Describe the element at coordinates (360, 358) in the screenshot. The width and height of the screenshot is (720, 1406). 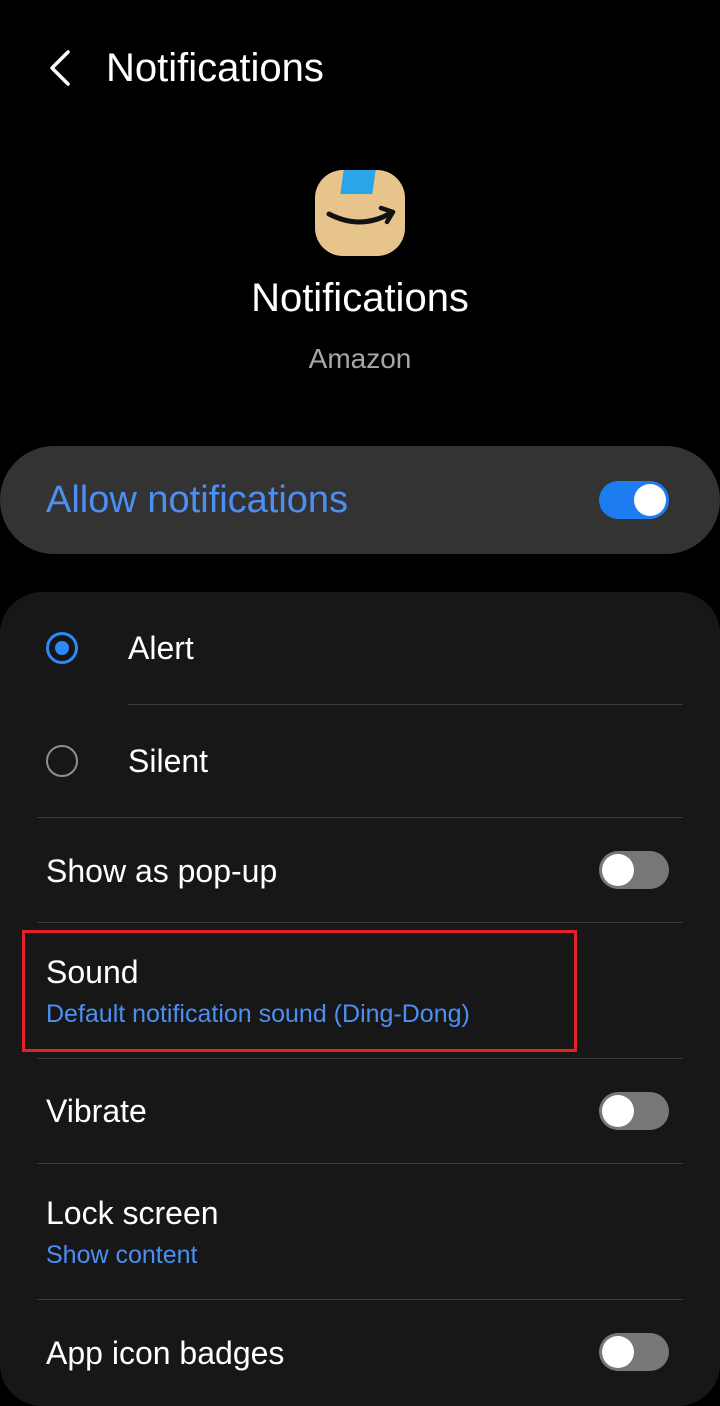
I see `app-name: Amazon` at that location.